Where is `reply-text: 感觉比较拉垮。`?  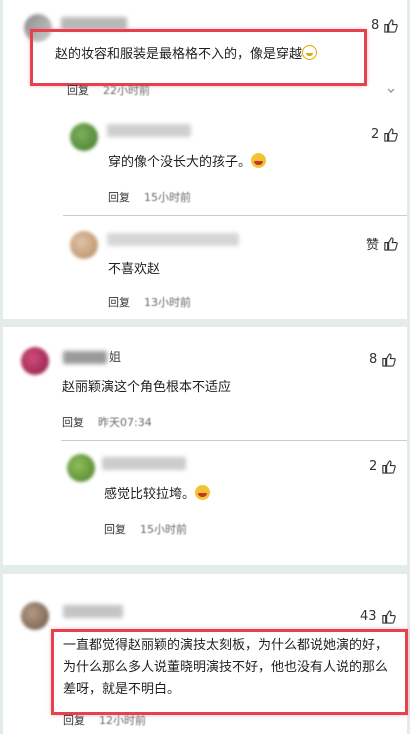 reply-text: 感觉比较拉垮。 is located at coordinates (234, 495).